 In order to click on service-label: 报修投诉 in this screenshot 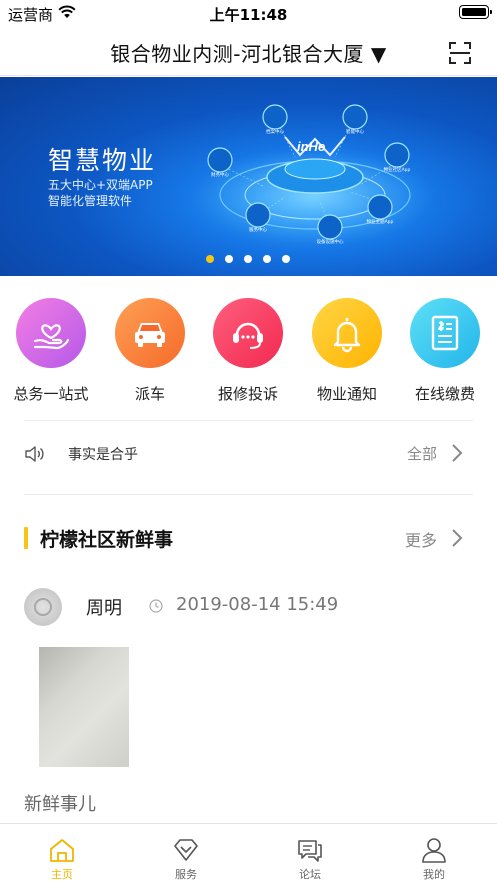, I will do `click(247, 394)`.